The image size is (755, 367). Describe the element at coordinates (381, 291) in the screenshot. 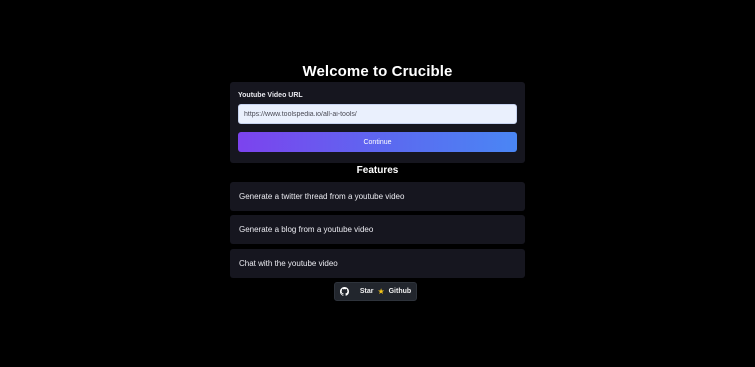

I see `star-icon: ★` at that location.